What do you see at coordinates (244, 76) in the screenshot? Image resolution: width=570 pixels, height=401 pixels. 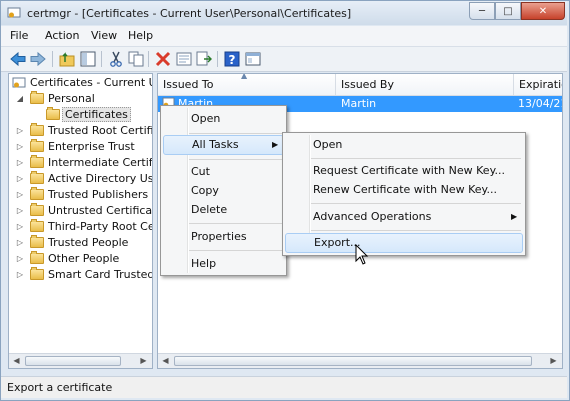 I see `sort-ascending-icon: ▲` at bounding box center [244, 76].